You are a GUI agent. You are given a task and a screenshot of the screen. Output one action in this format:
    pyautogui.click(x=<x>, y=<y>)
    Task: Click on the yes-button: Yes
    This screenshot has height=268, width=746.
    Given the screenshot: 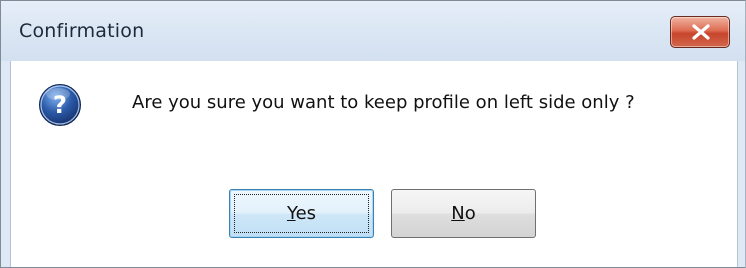 What is the action you would take?
    pyautogui.click(x=301, y=213)
    